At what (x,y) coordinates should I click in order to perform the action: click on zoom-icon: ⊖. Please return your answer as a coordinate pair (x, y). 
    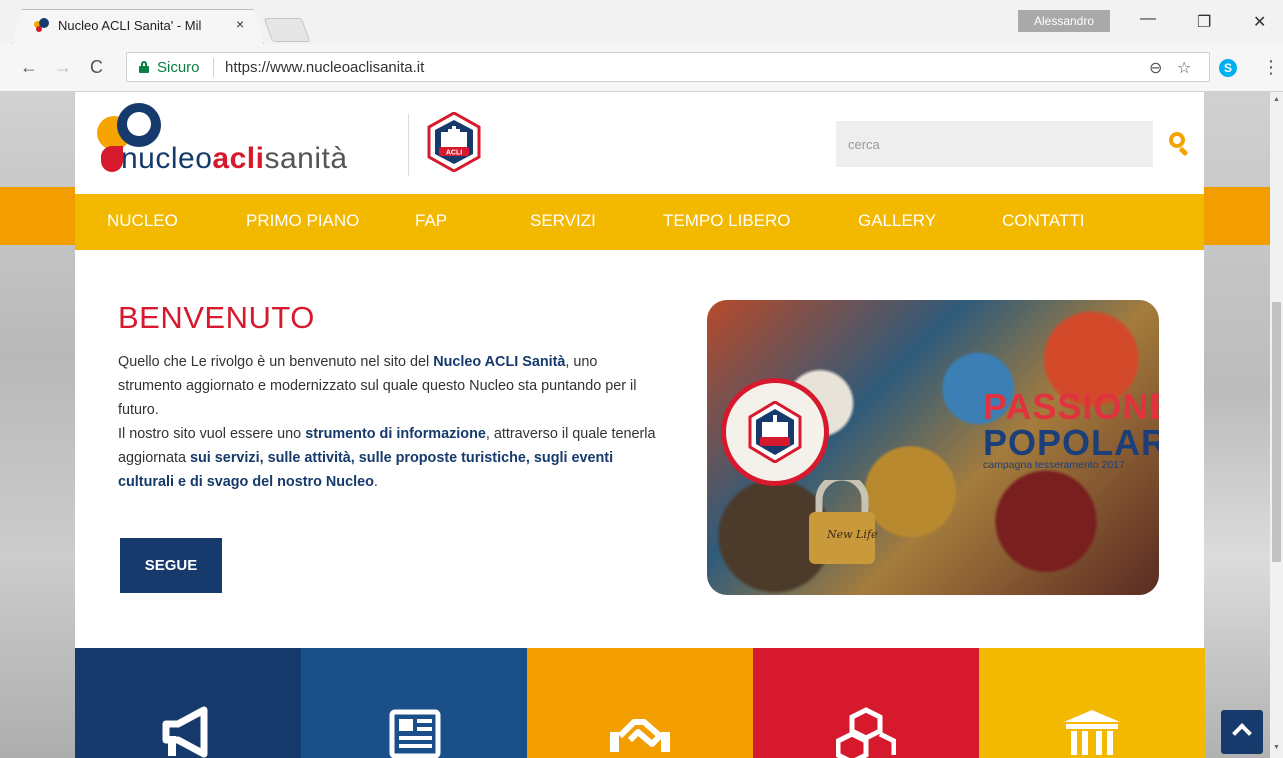
    Looking at the image, I should click on (1155, 68).